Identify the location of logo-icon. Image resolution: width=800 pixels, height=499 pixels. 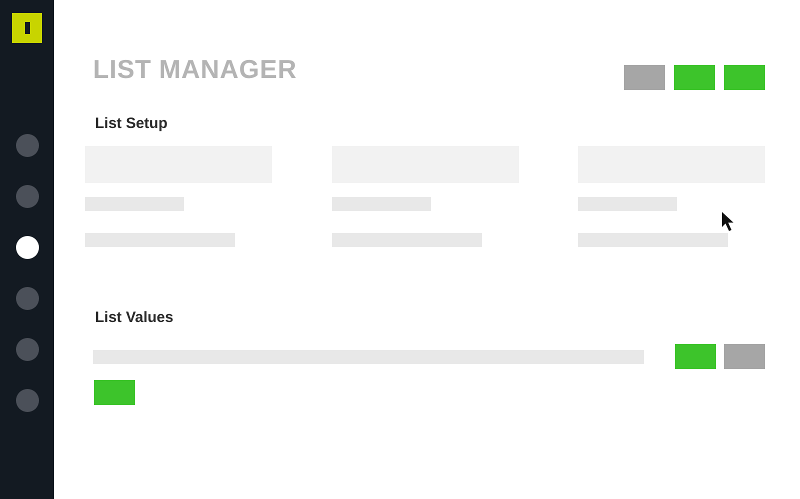
(27, 28).